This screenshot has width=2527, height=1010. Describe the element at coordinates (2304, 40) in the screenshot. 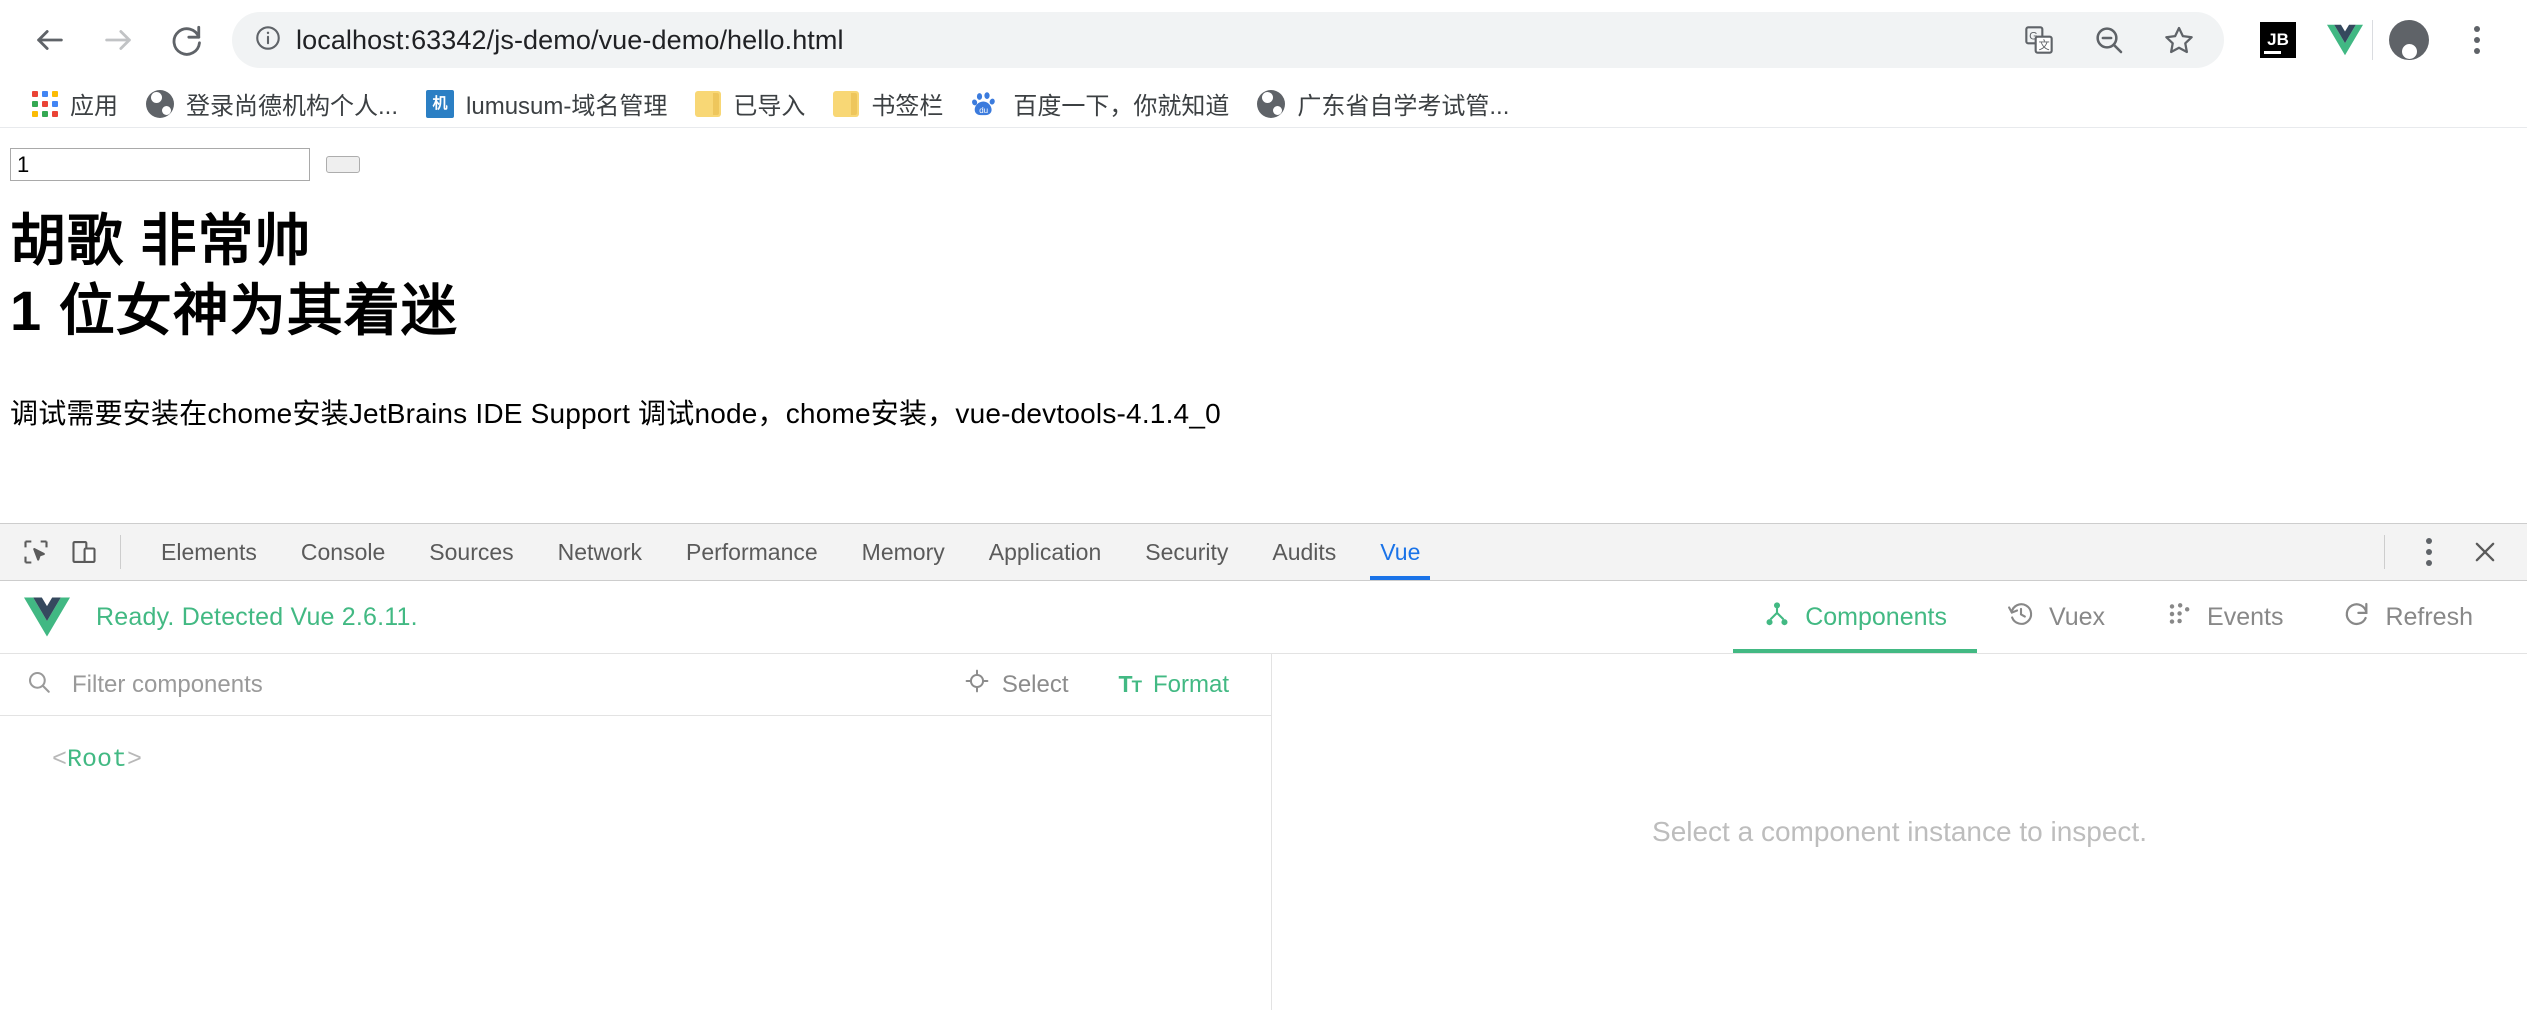

I see `extension-icons: JB` at that location.